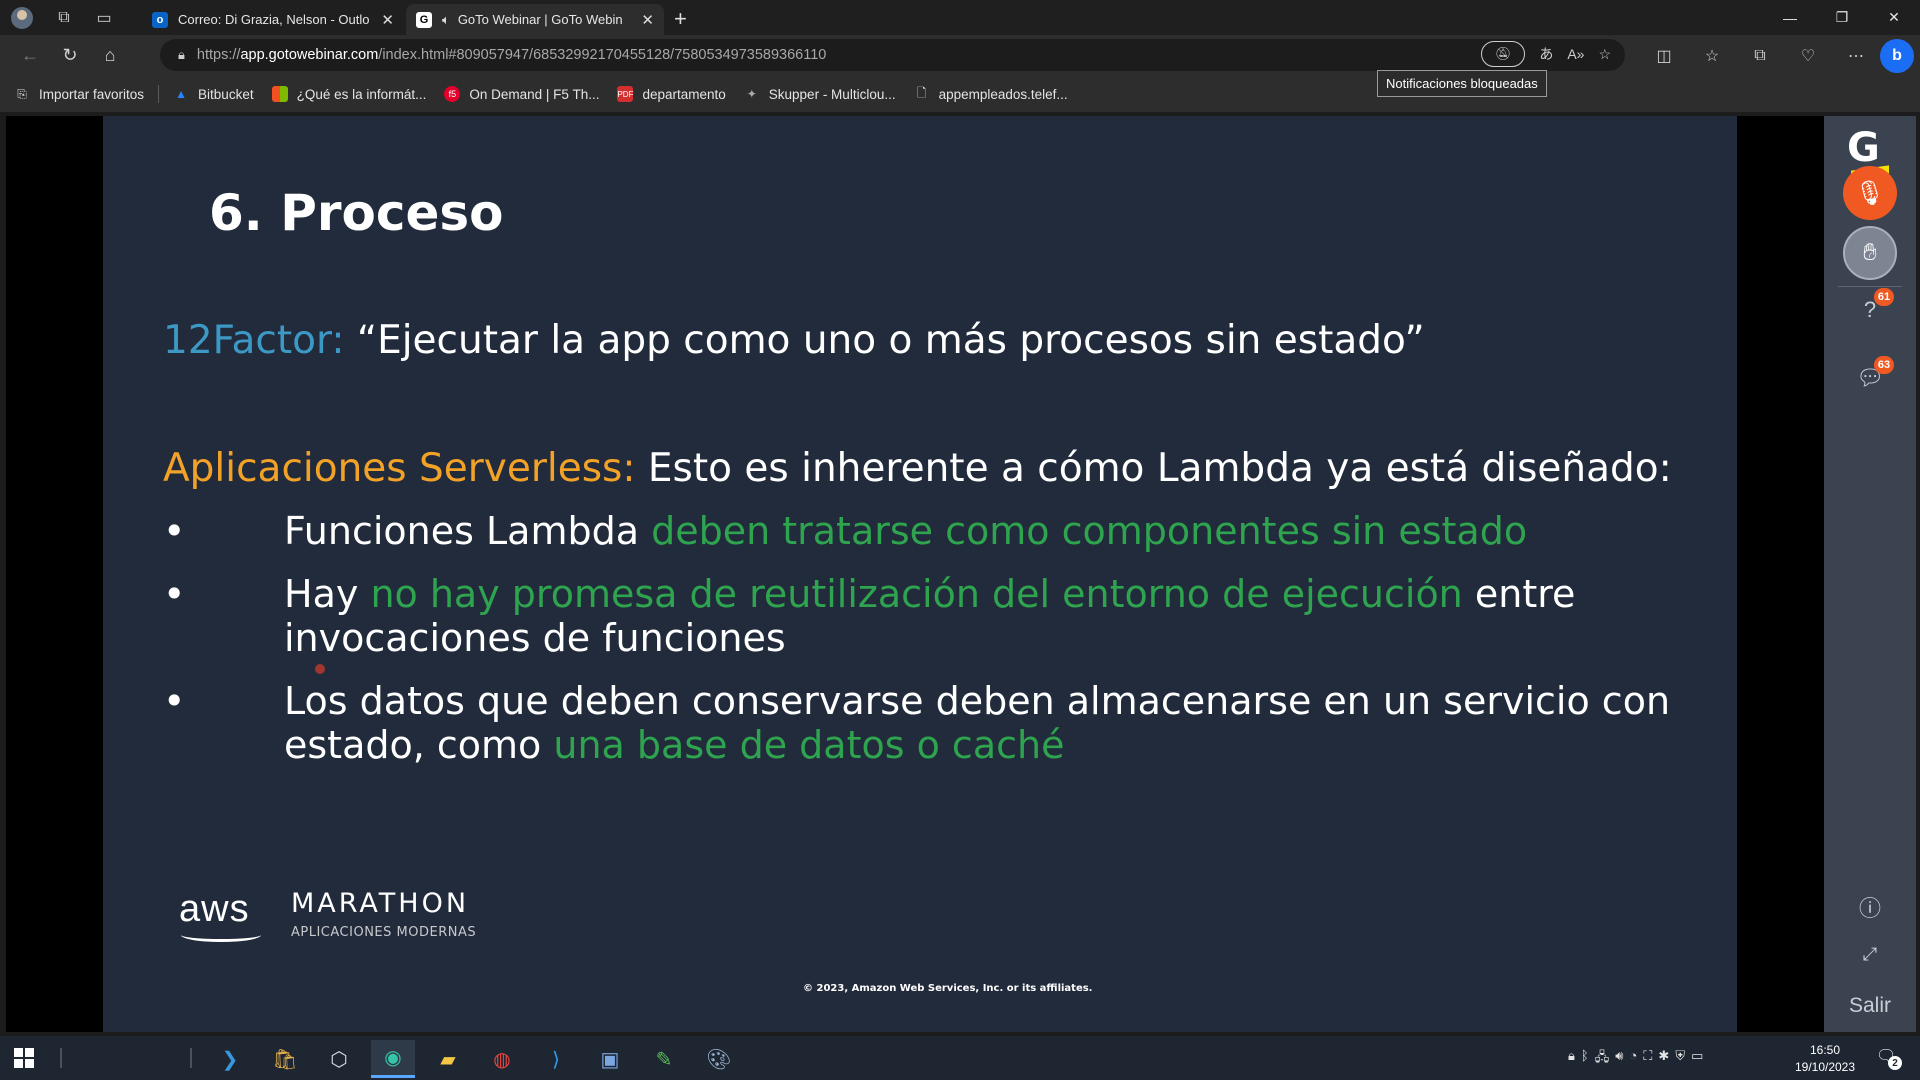 Image resolution: width=1920 pixels, height=1080 pixels. Describe the element at coordinates (556, 1059) in the screenshot. I see `vscode-icon: ⟩` at that location.